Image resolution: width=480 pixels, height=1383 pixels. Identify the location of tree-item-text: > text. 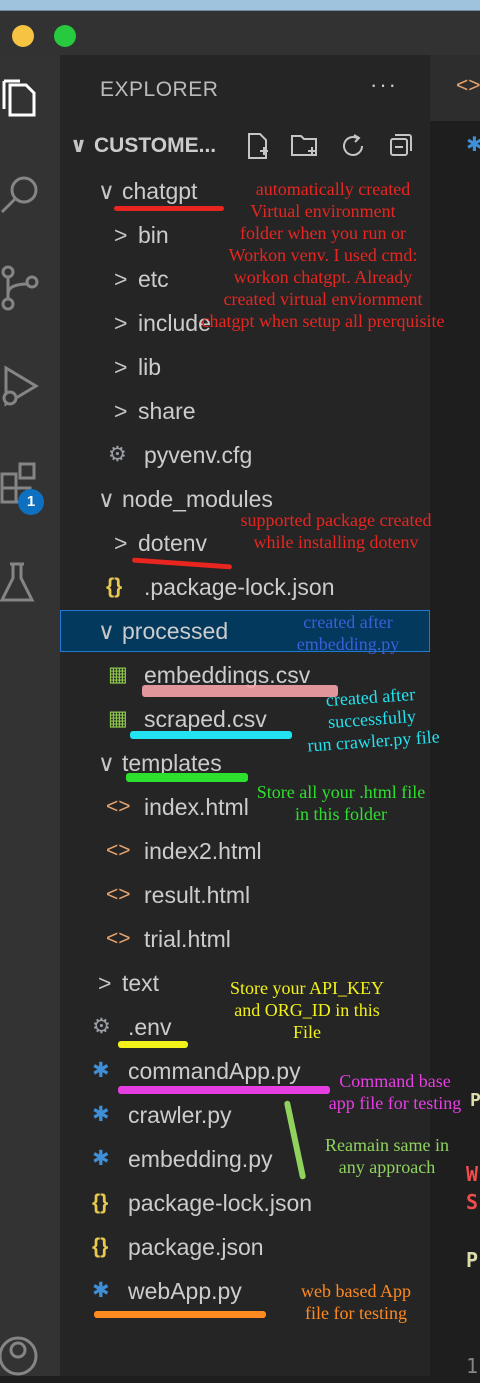
(128, 983).